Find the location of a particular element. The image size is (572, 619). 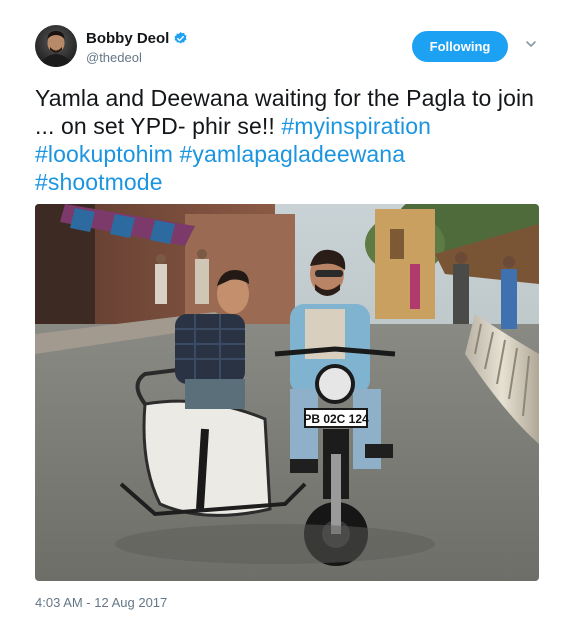

avatar is located at coordinates (56, 46).